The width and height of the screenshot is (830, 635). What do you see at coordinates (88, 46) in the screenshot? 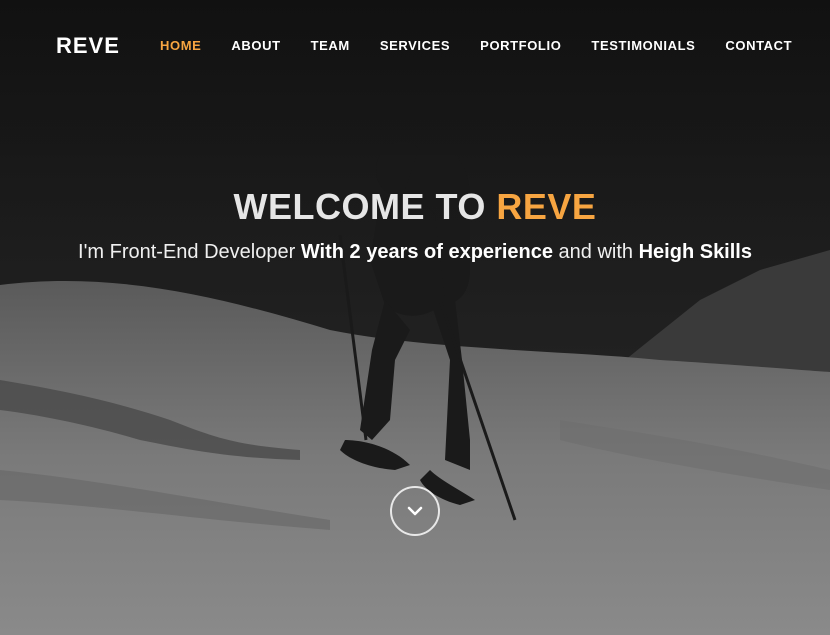
I see `brand-logo: REVE` at bounding box center [88, 46].